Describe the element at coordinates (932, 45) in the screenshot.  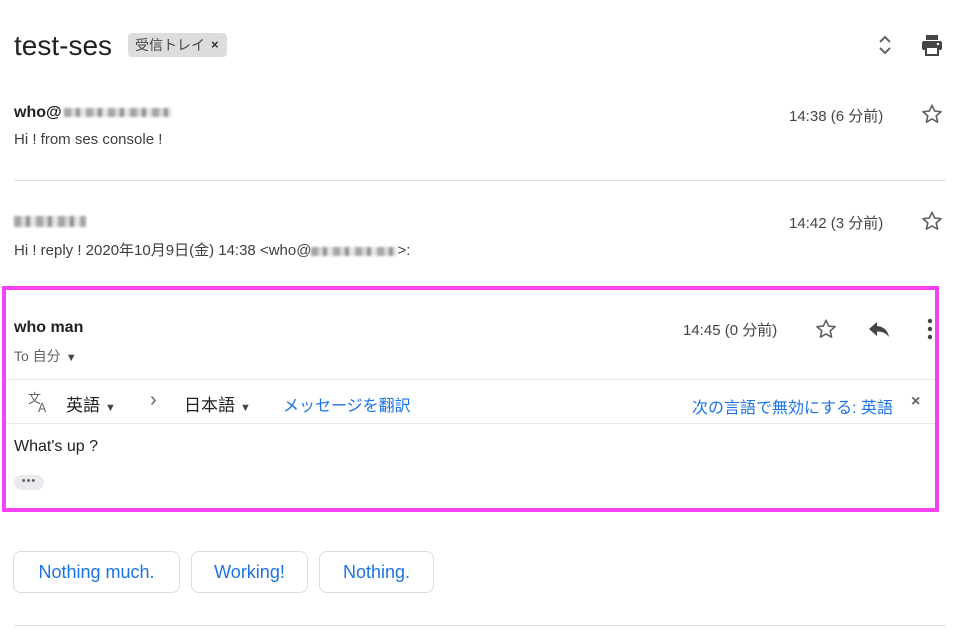
I see `print-icon` at that location.